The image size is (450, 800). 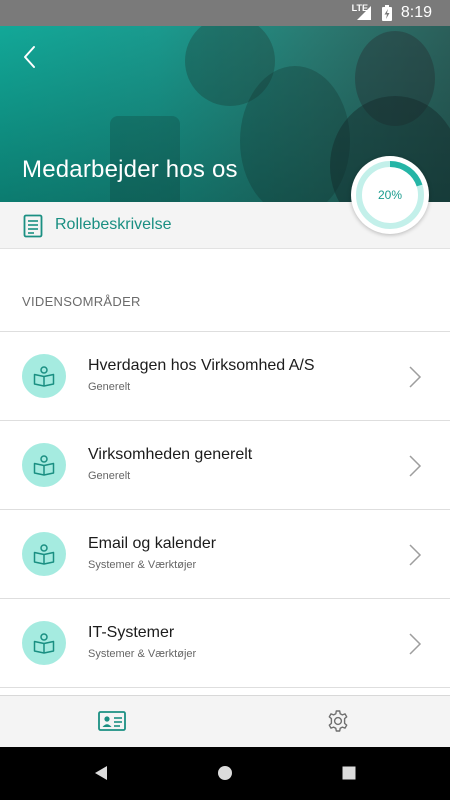 I want to click on progress-label: 20%, so click(x=390, y=195).